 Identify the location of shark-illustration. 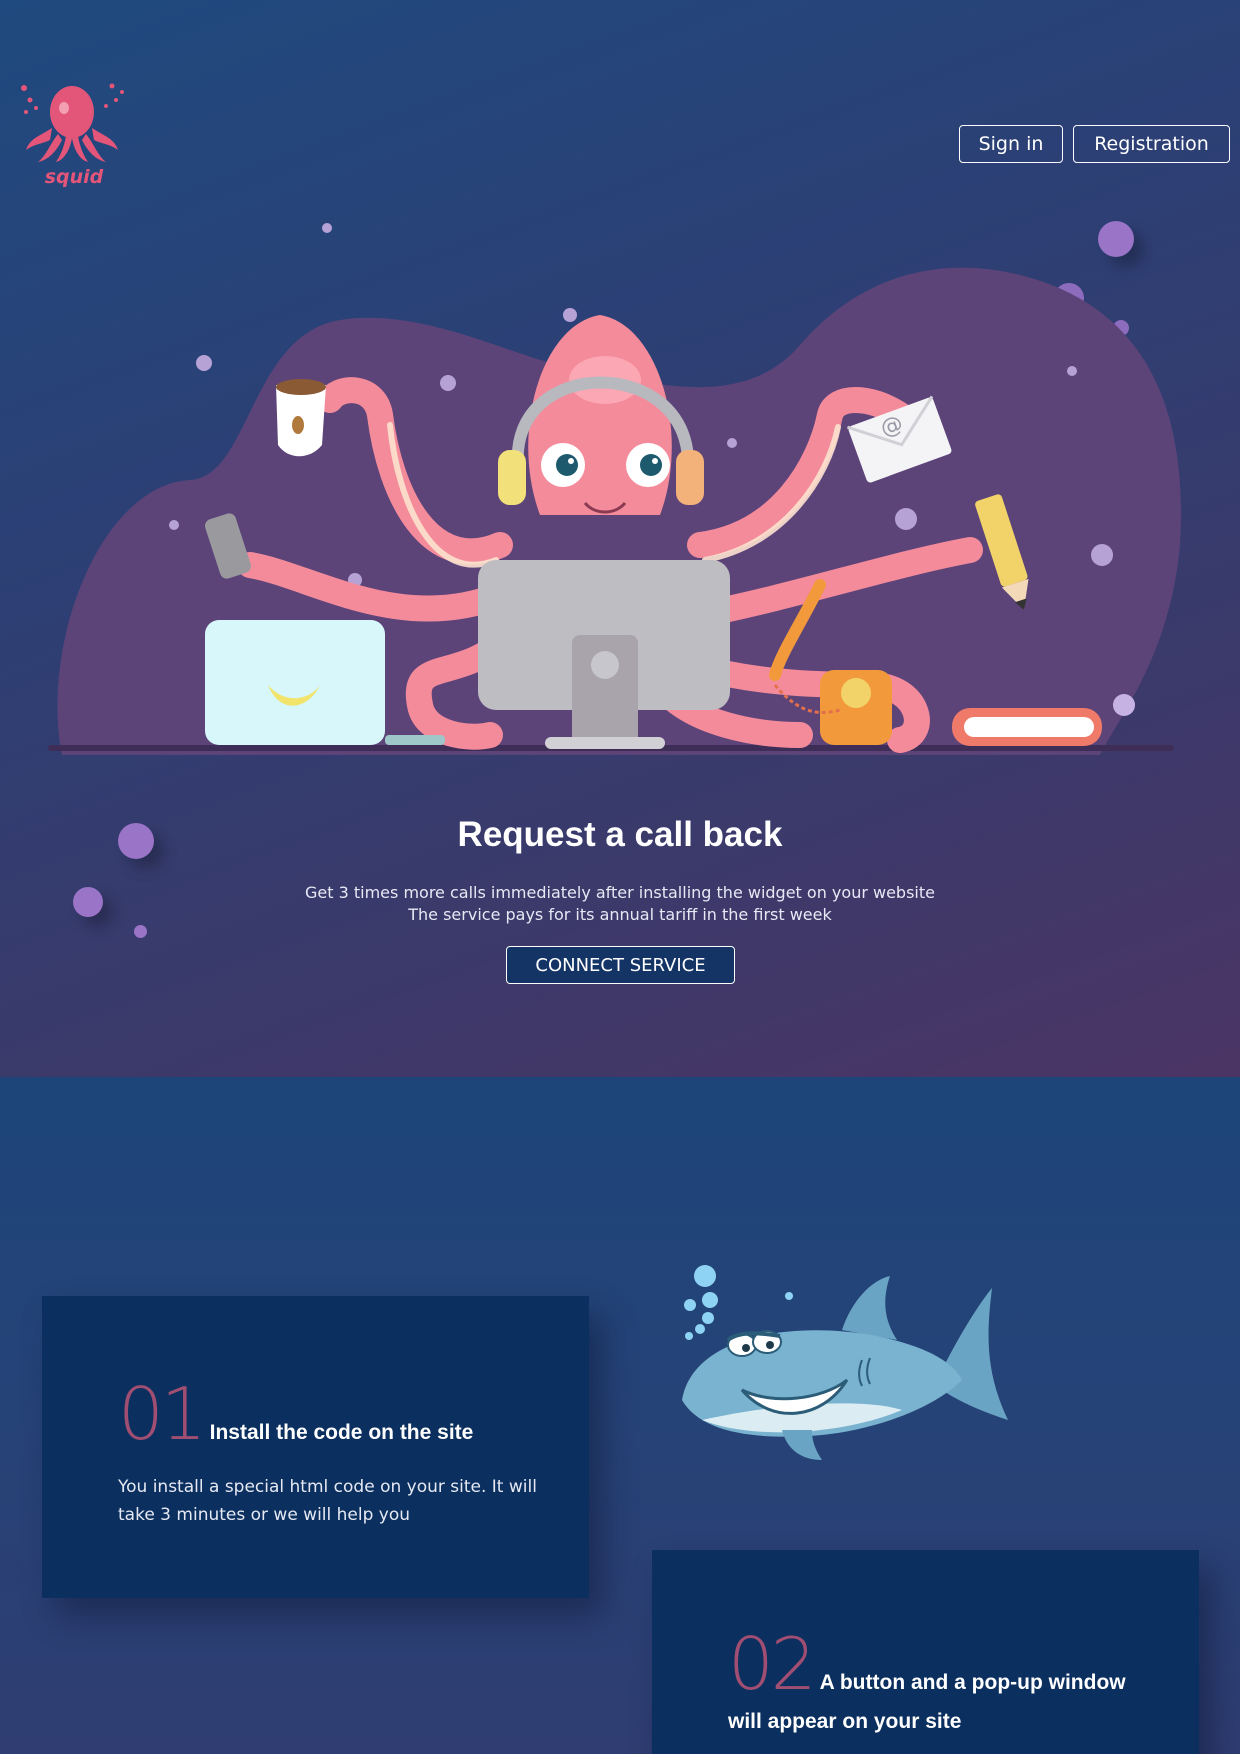
(847, 1360).